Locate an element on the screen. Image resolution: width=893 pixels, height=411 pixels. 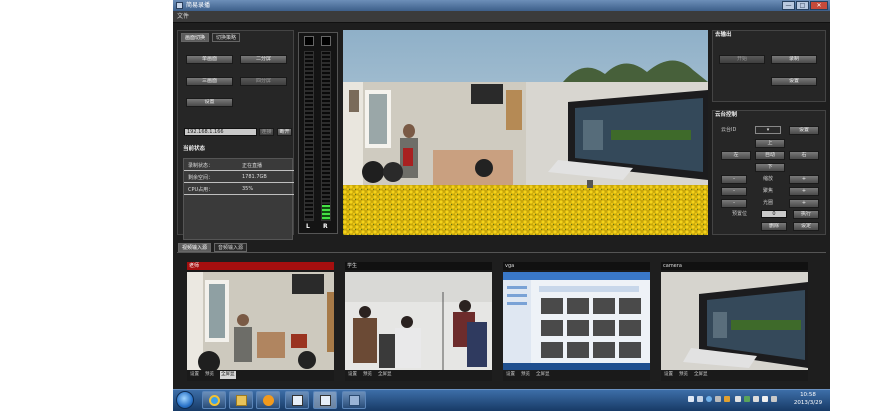
layout-settings-button: 设置 is located at coordinates (209, 102).